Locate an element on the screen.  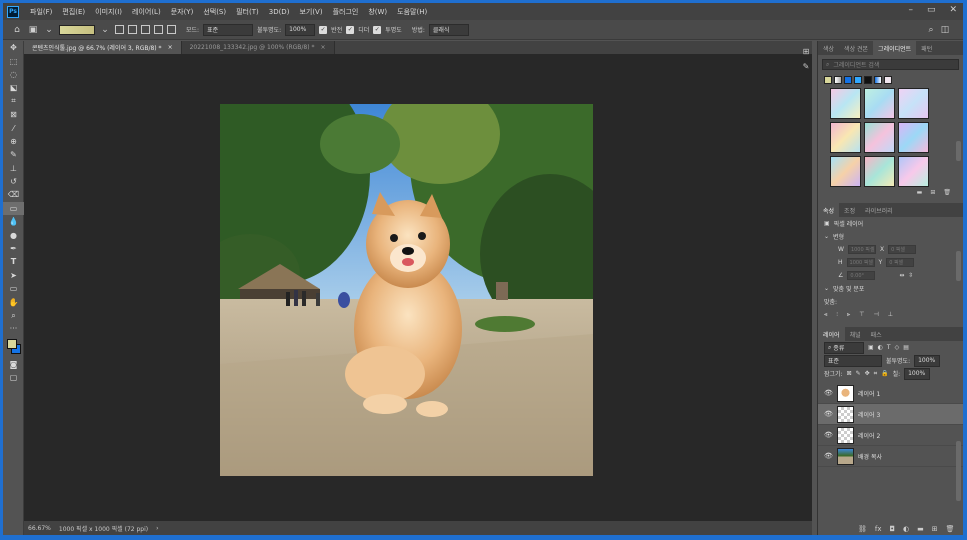
filter-shape-icon: ◇ is located at coordinates (897, 347).